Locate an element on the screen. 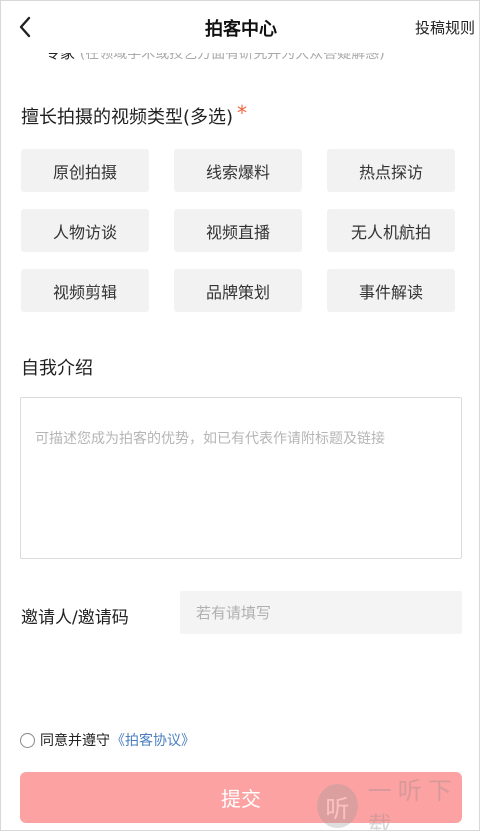  video-type-option: 品牌策划 is located at coordinates (238, 290).